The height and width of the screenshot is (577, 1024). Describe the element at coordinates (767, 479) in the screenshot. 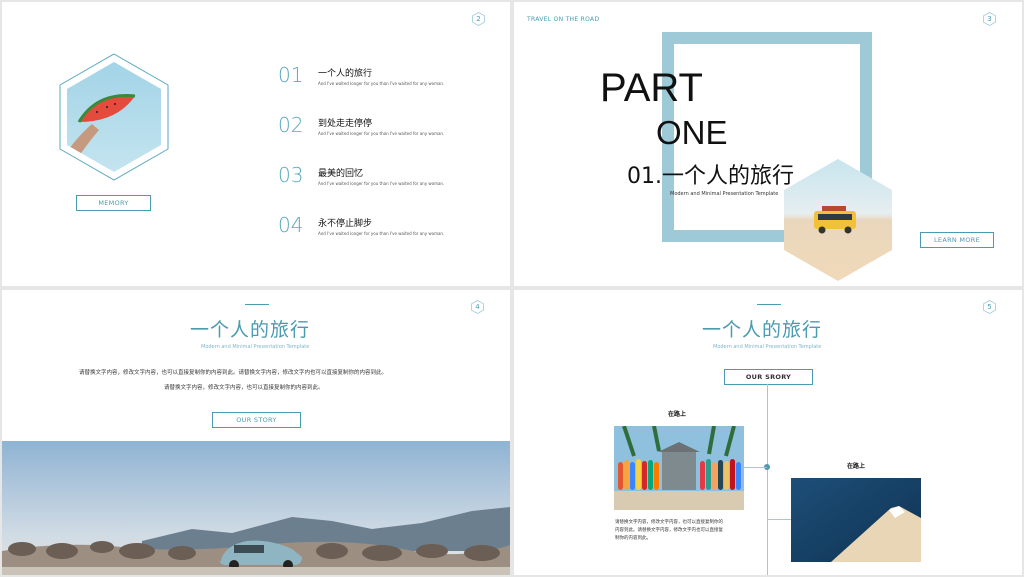

I see `timeline-line` at that location.